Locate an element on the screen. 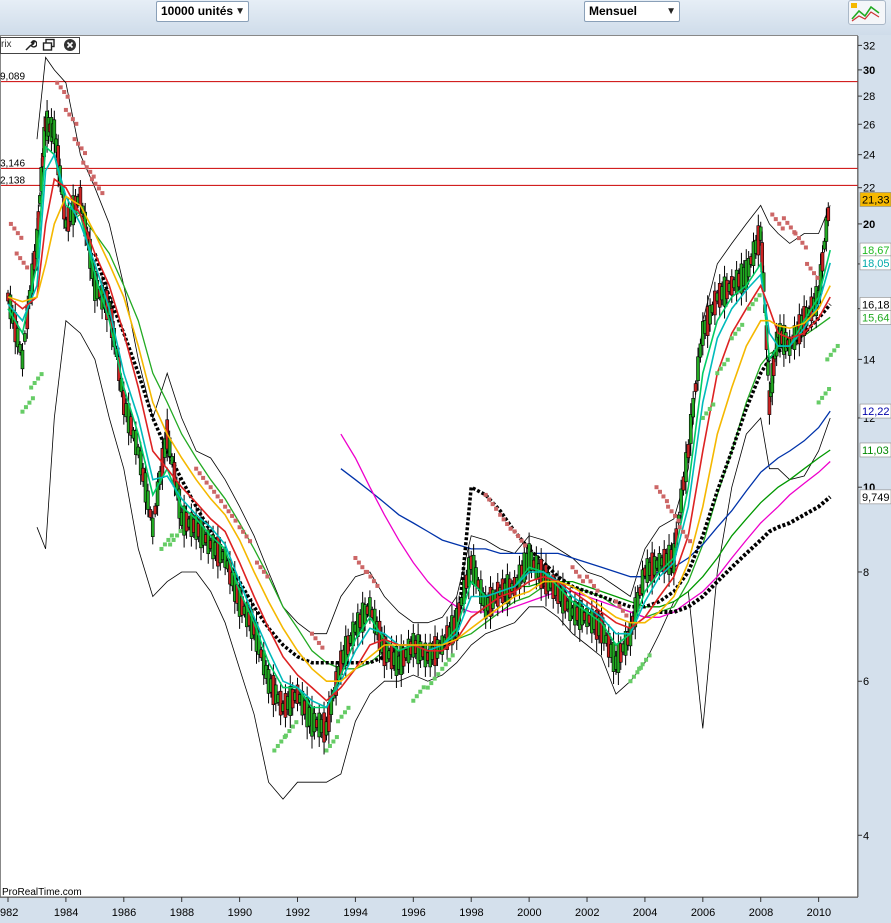 The height and width of the screenshot is (923, 891). value-badge-label: 18,05 is located at coordinates (876, 264).